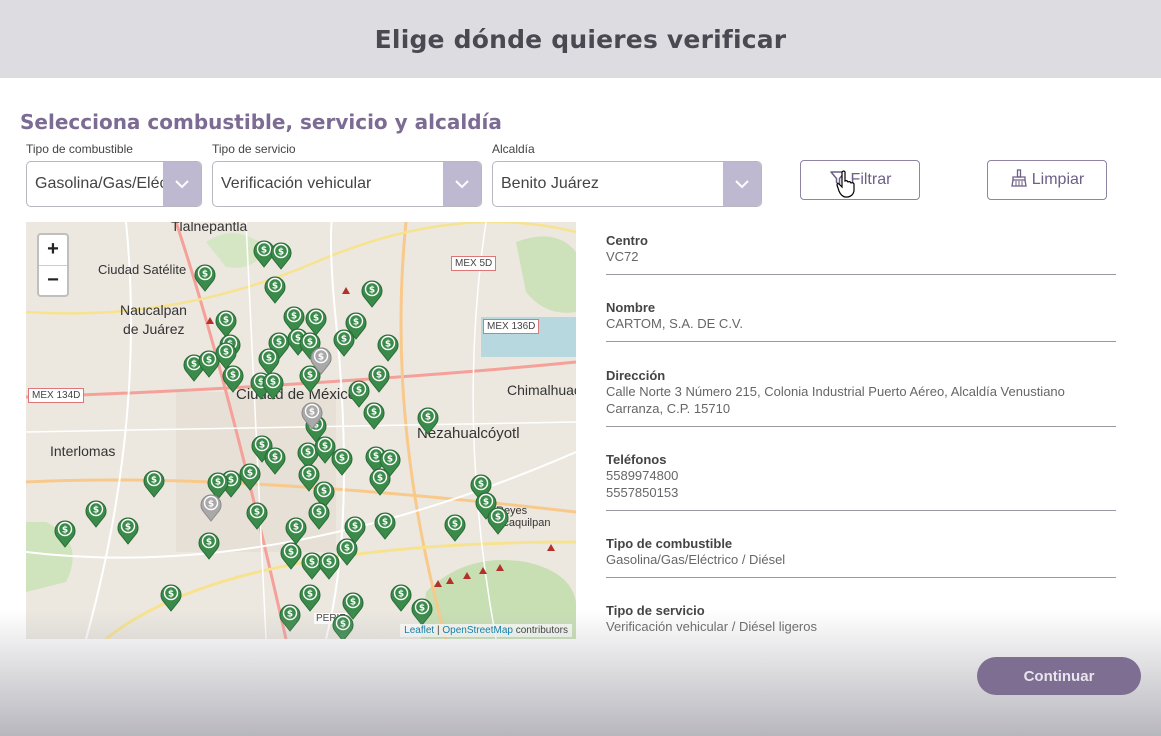 This screenshot has width=1161, height=736. I want to click on detail-label: Nombre, so click(631, 307).